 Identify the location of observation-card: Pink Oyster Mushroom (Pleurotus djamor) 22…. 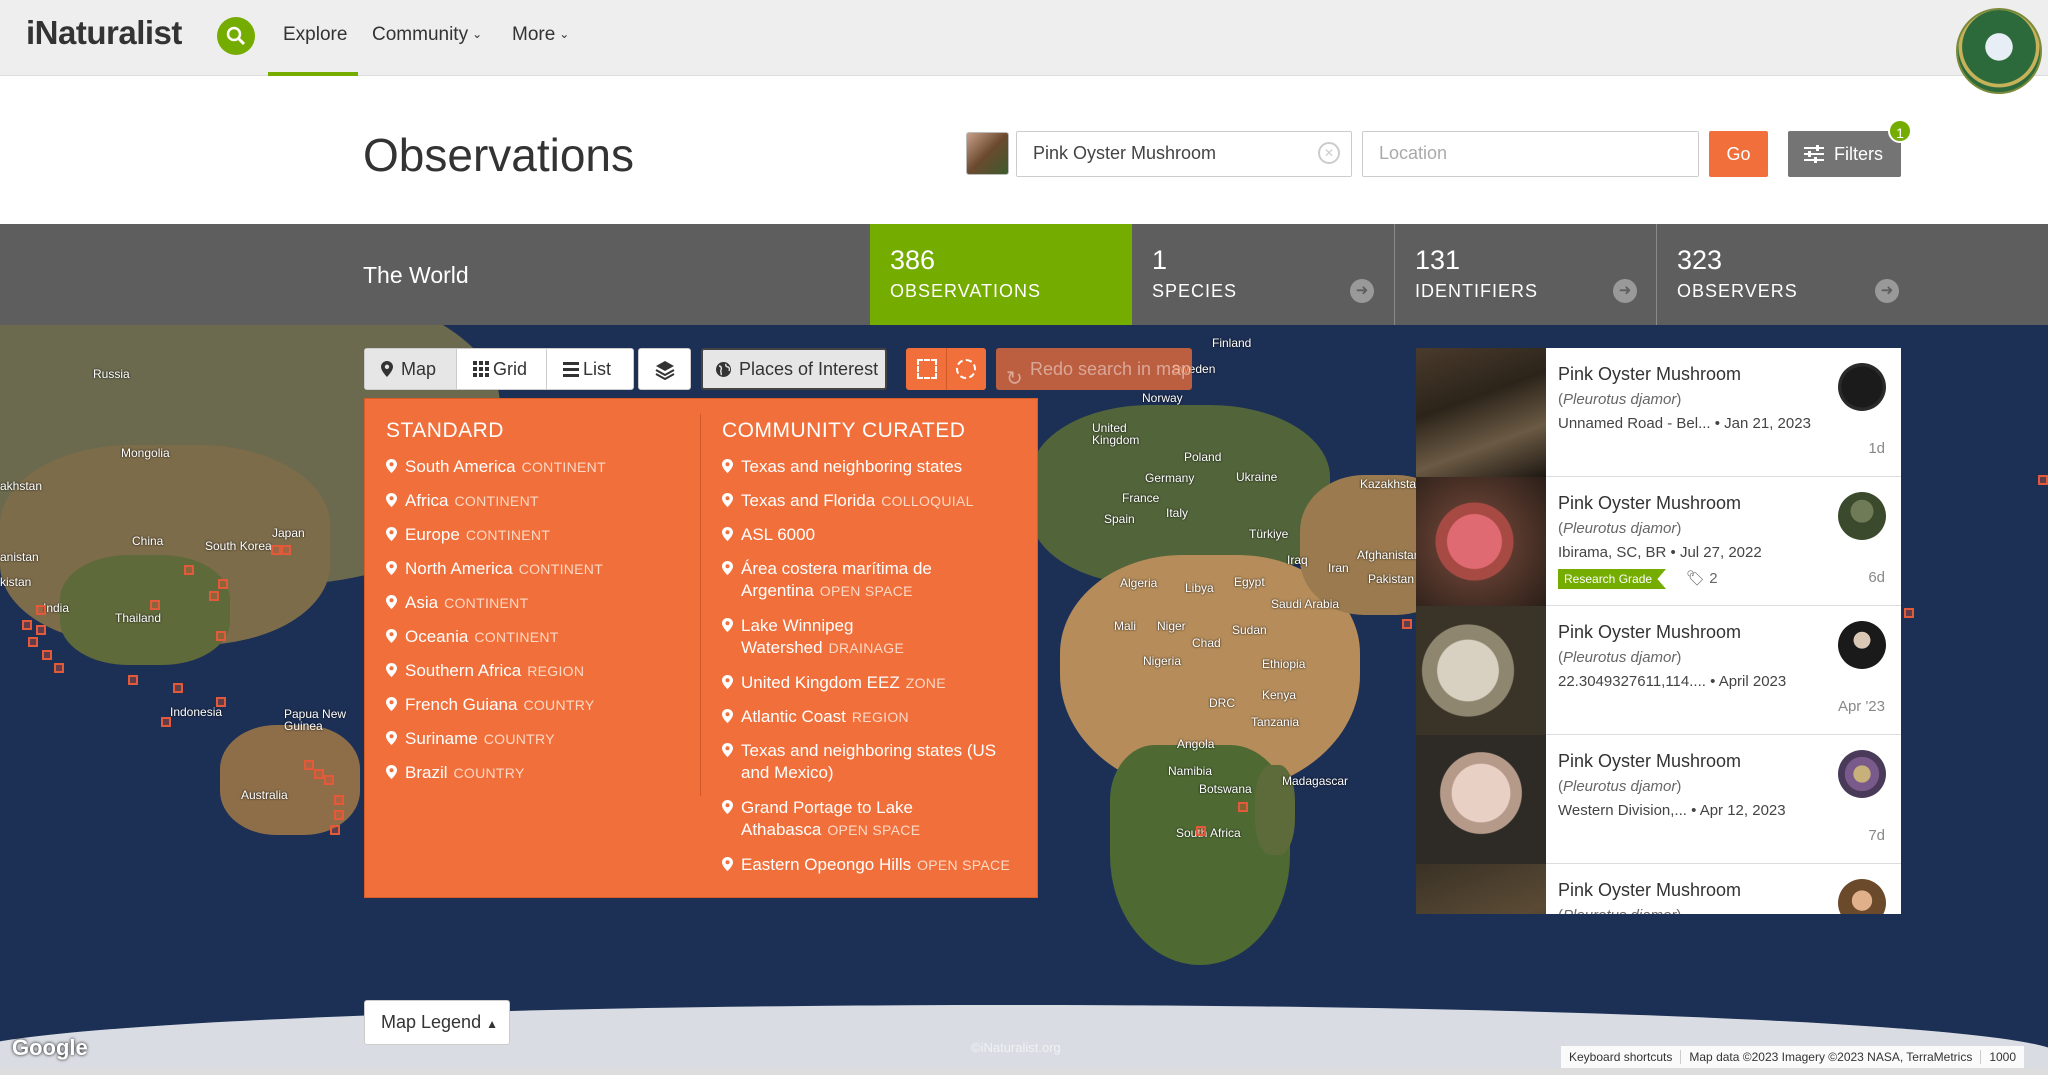
(1658, 670).